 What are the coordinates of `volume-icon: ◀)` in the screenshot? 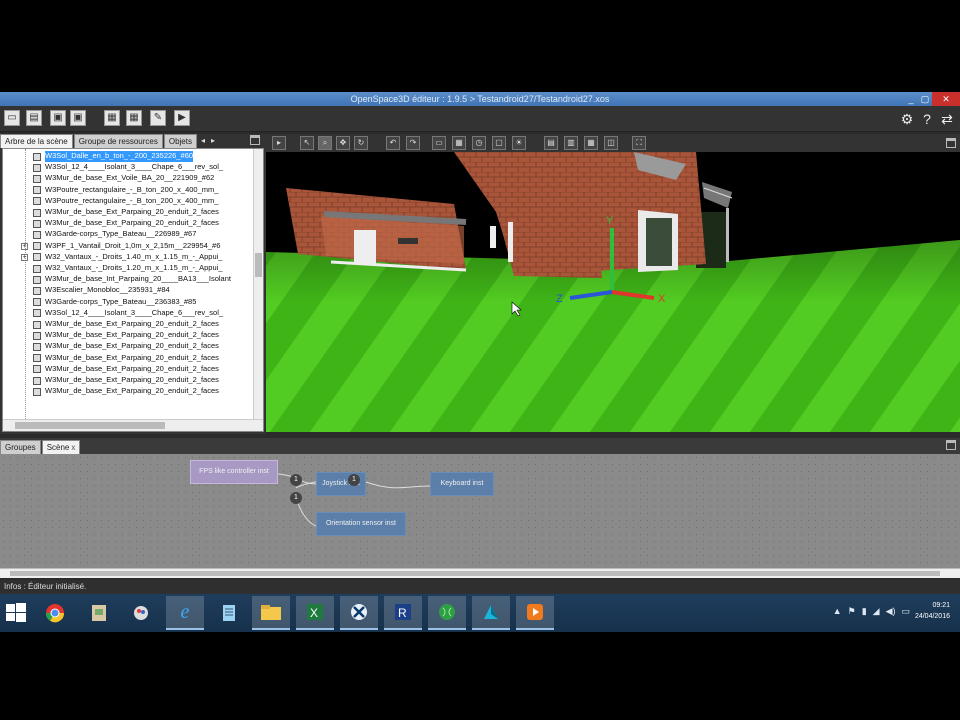 It's located at (891, 611).